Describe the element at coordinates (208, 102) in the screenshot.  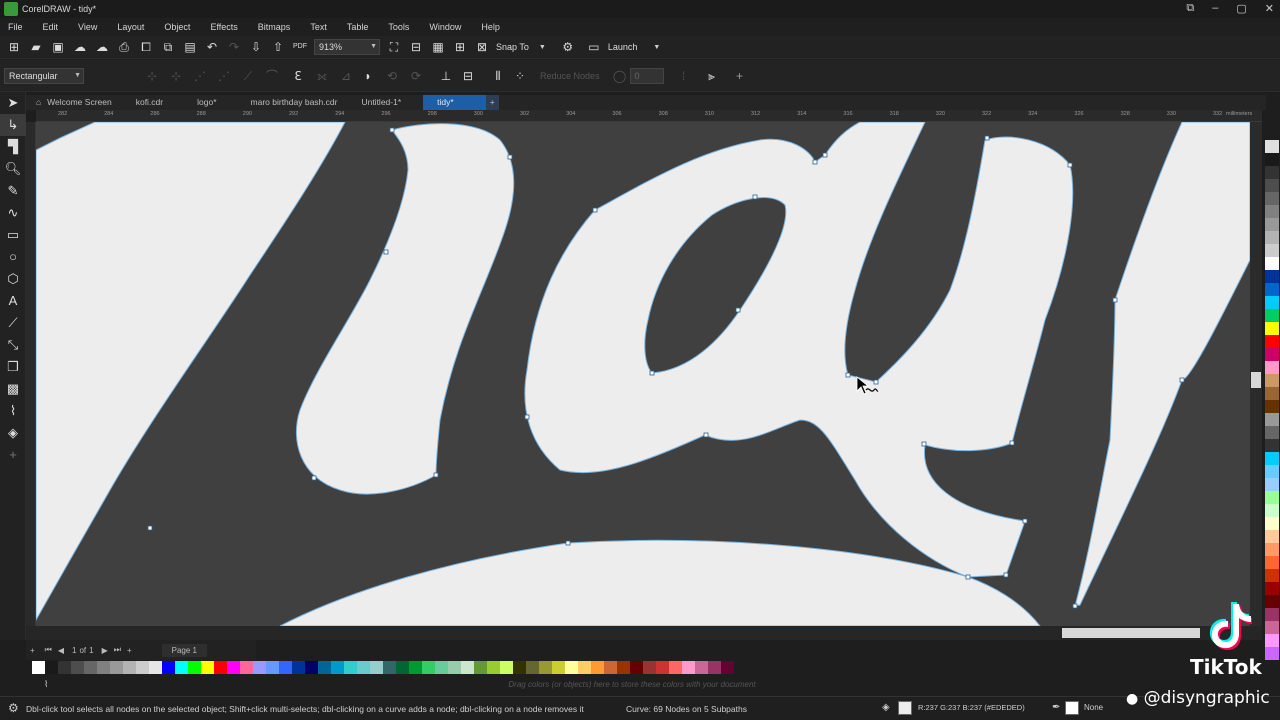
I see `tab-logo: logo*` at that location.